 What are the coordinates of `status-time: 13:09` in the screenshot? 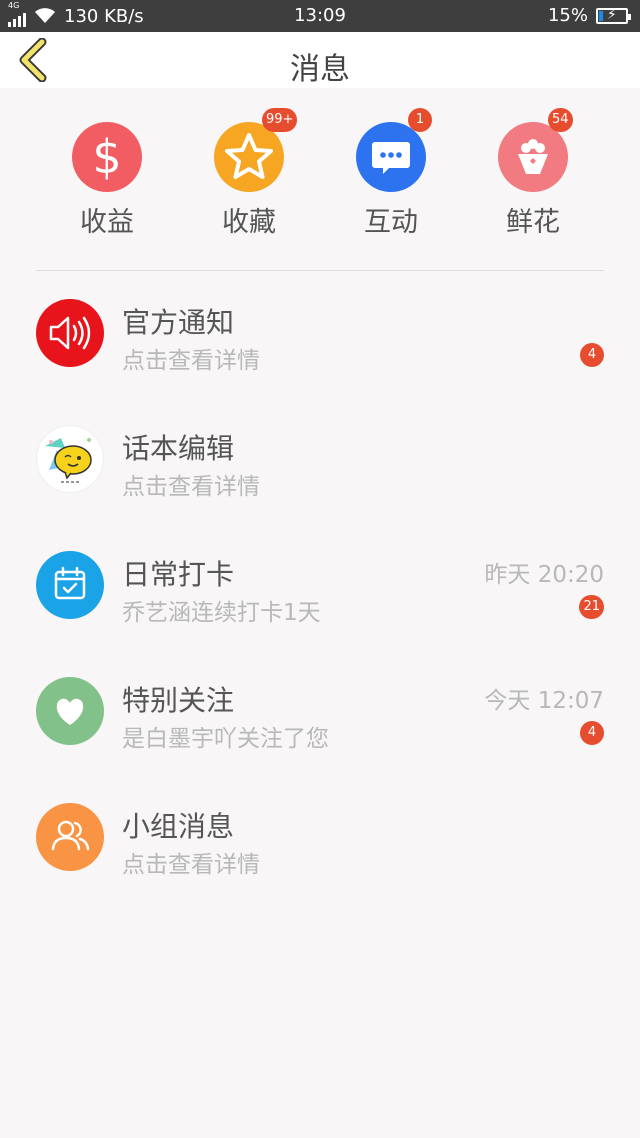 It's located at (320, 15).